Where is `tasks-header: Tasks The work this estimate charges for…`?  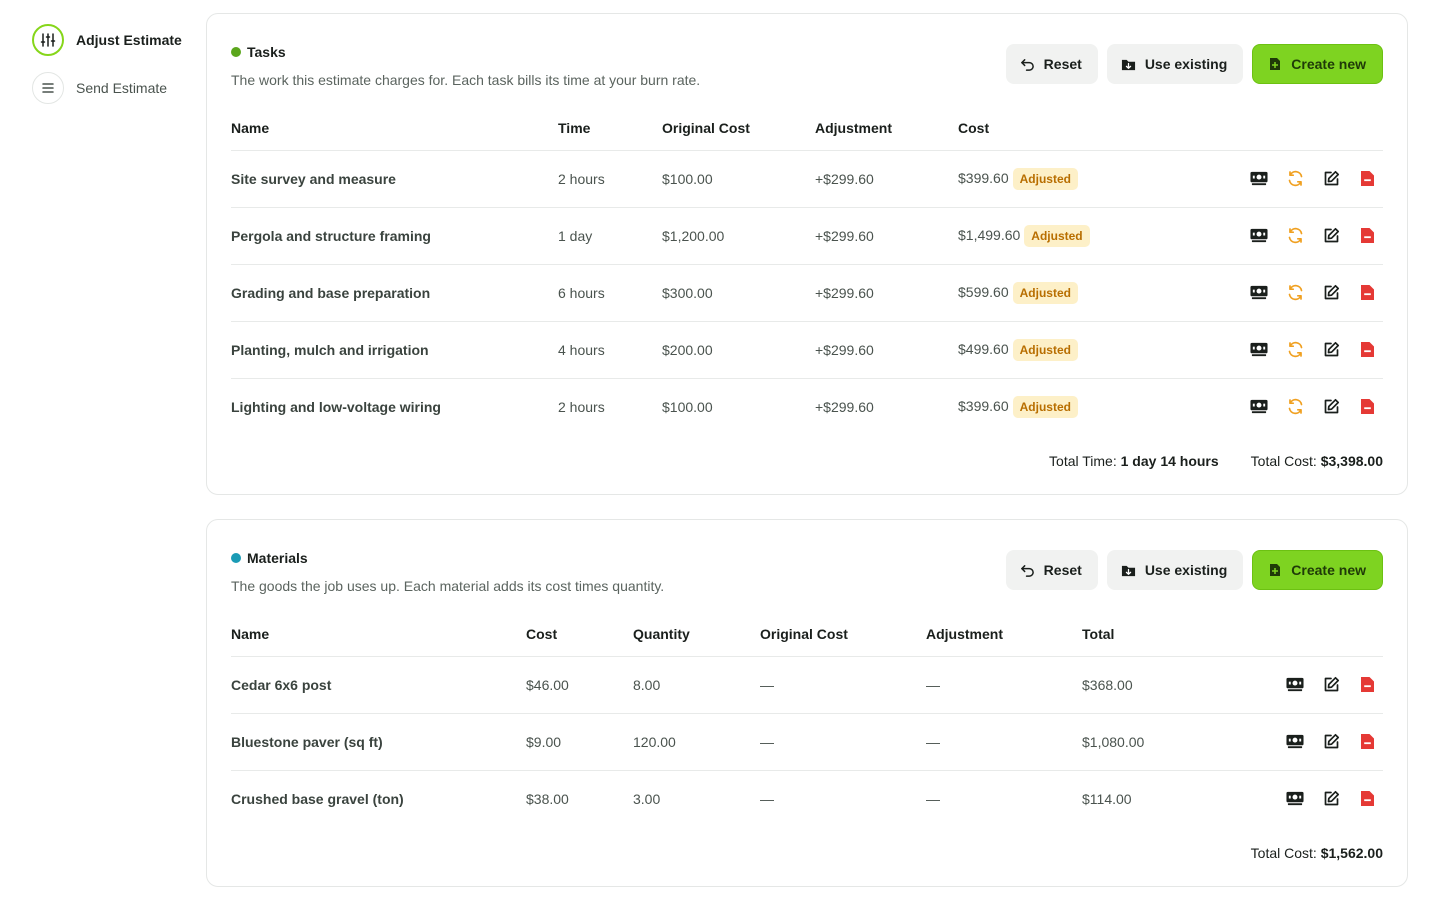 tasks-header: Tasks The work this estimate charges for… is located at coordinates (465, 66).